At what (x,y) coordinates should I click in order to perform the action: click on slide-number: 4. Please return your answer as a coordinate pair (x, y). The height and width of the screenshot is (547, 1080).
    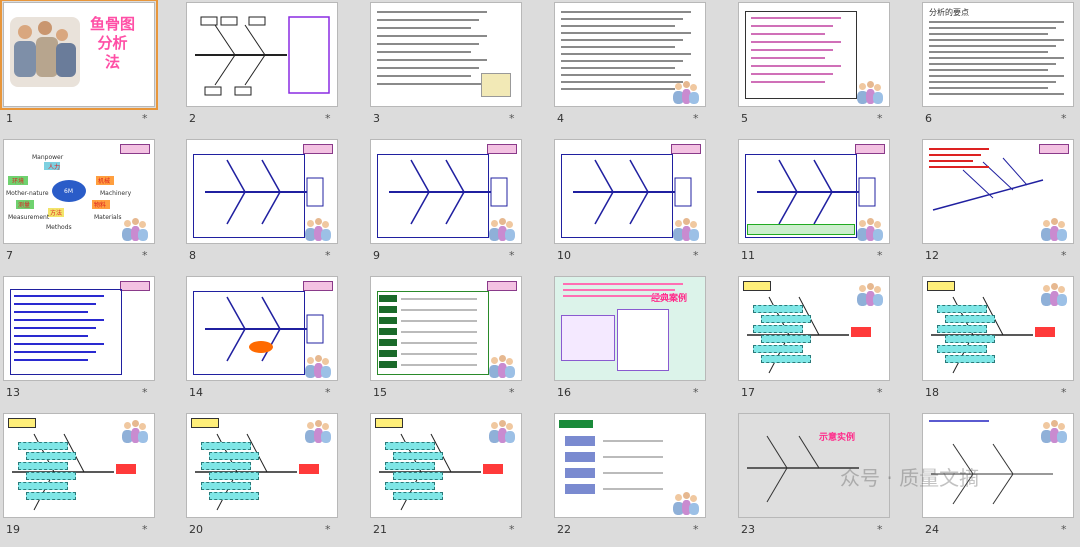
    Looking at the image, I should click on (560, 118).